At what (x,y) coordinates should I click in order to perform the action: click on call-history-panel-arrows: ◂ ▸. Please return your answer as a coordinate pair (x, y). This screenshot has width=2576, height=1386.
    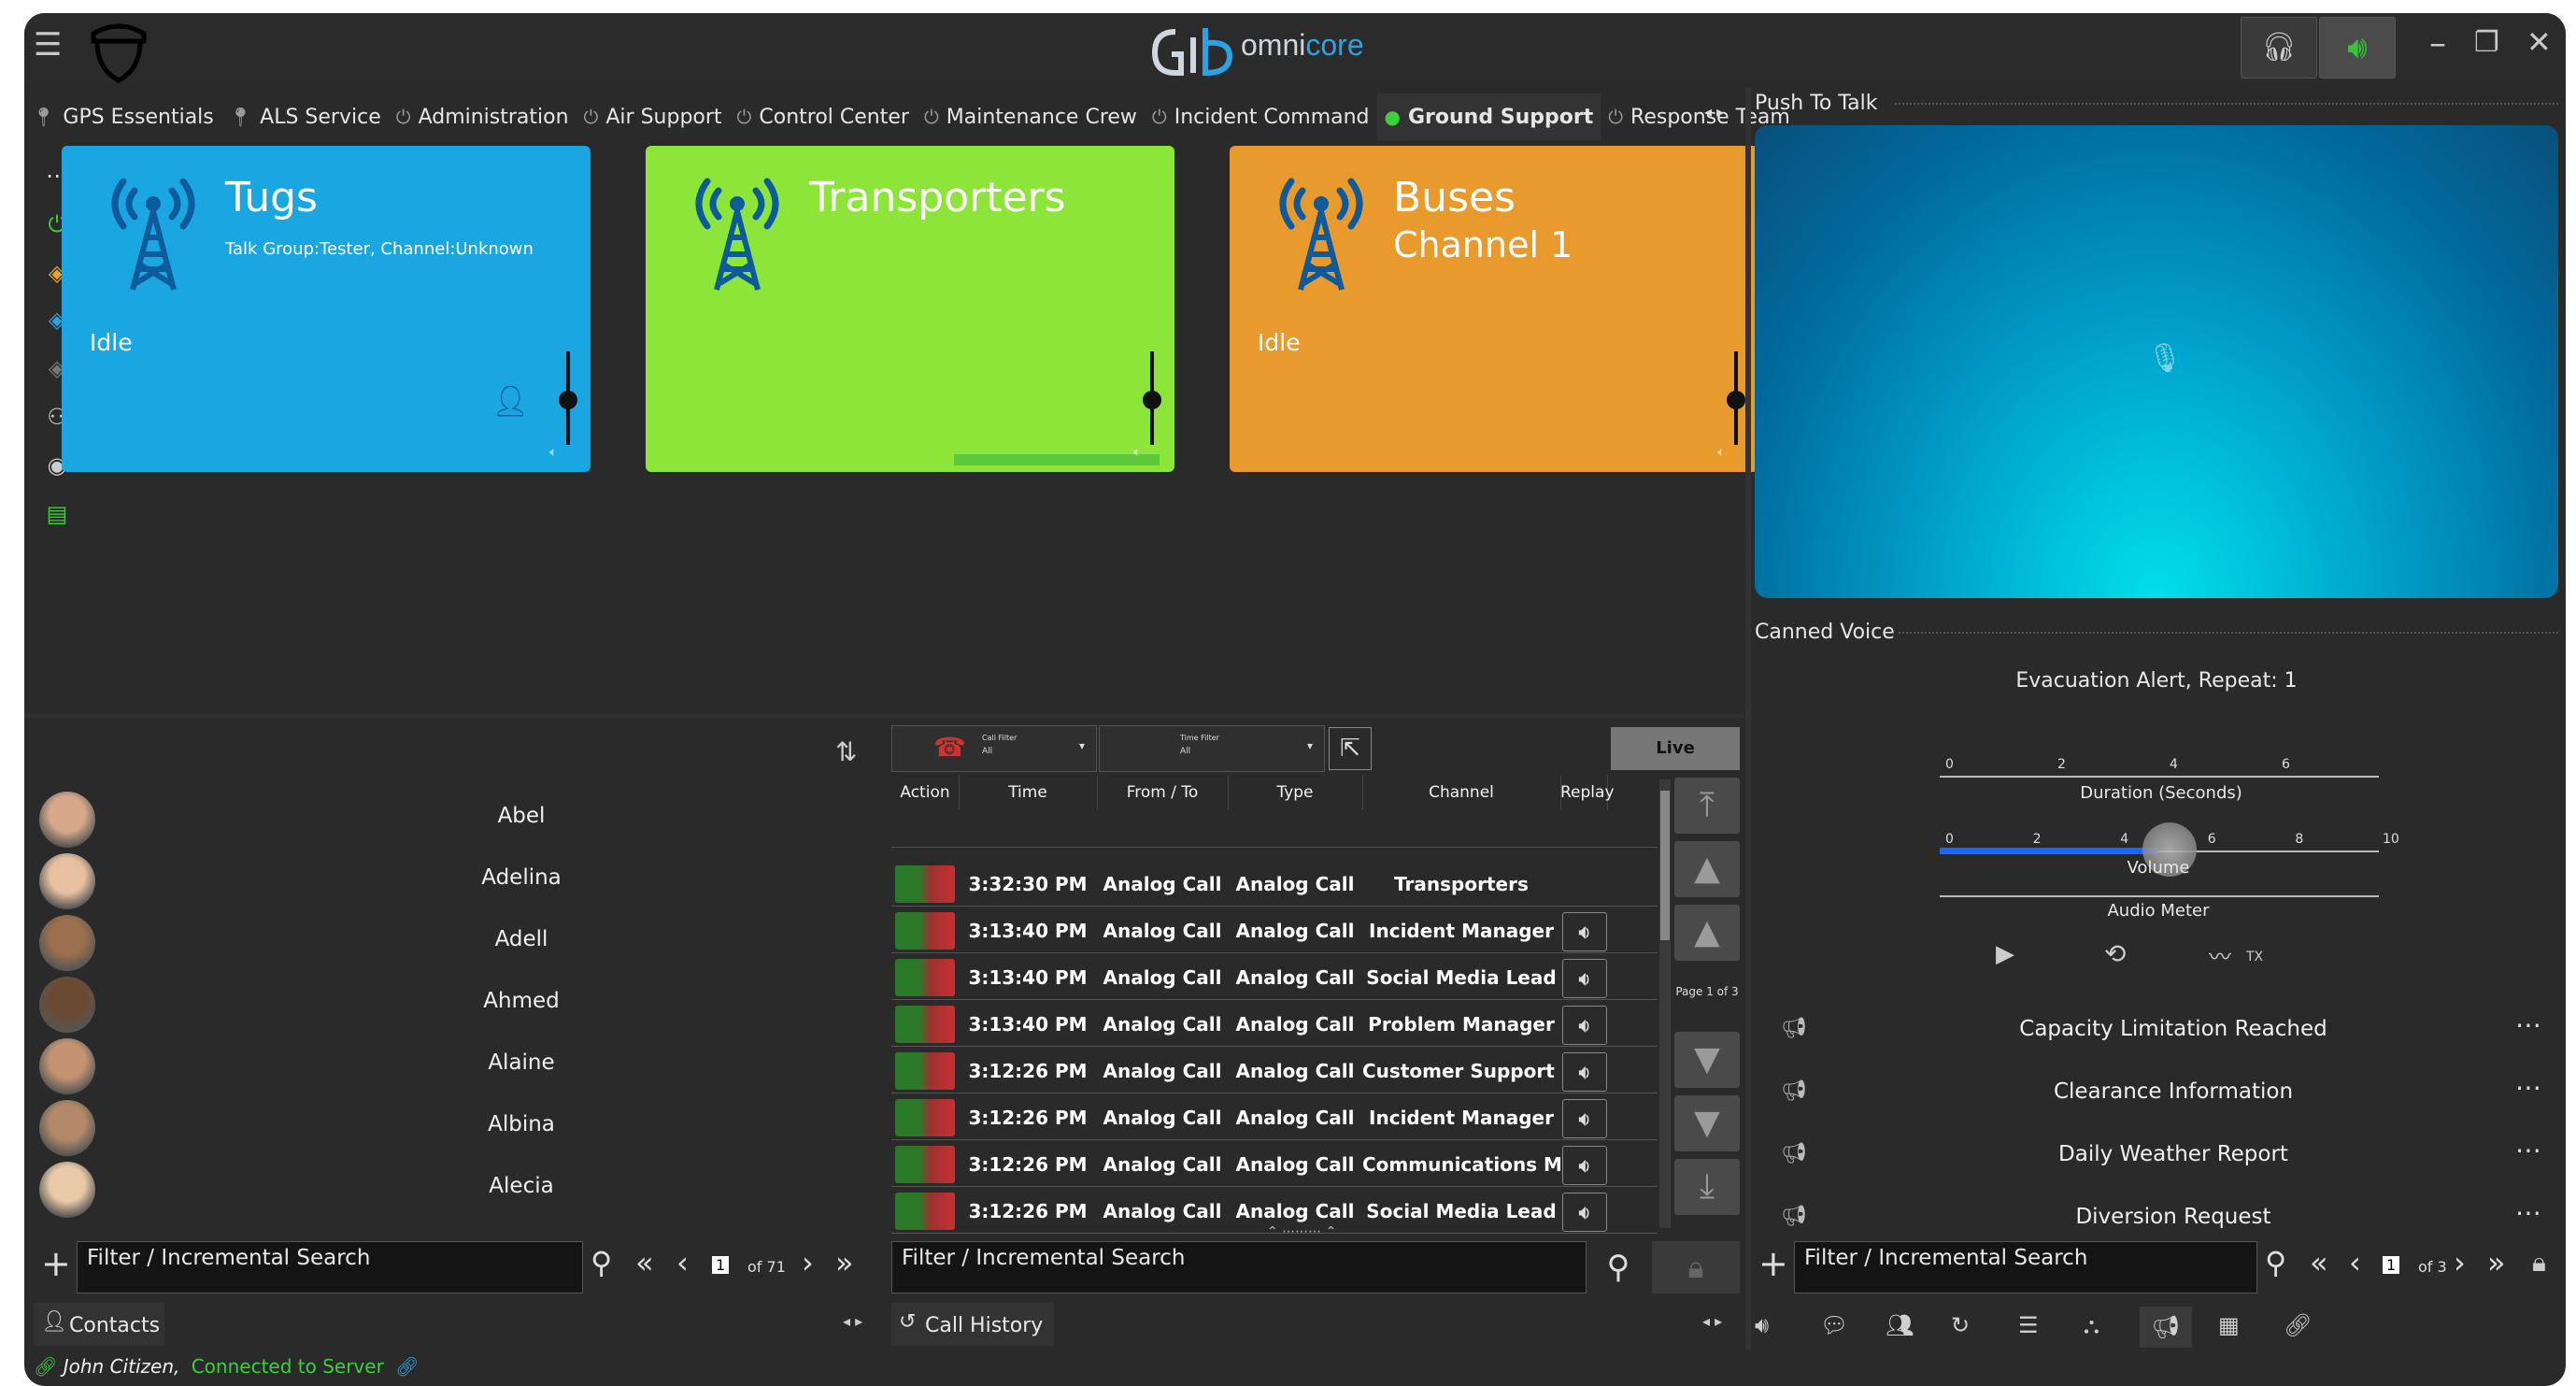
    Looking at the image, I should click on (1712, 1321).